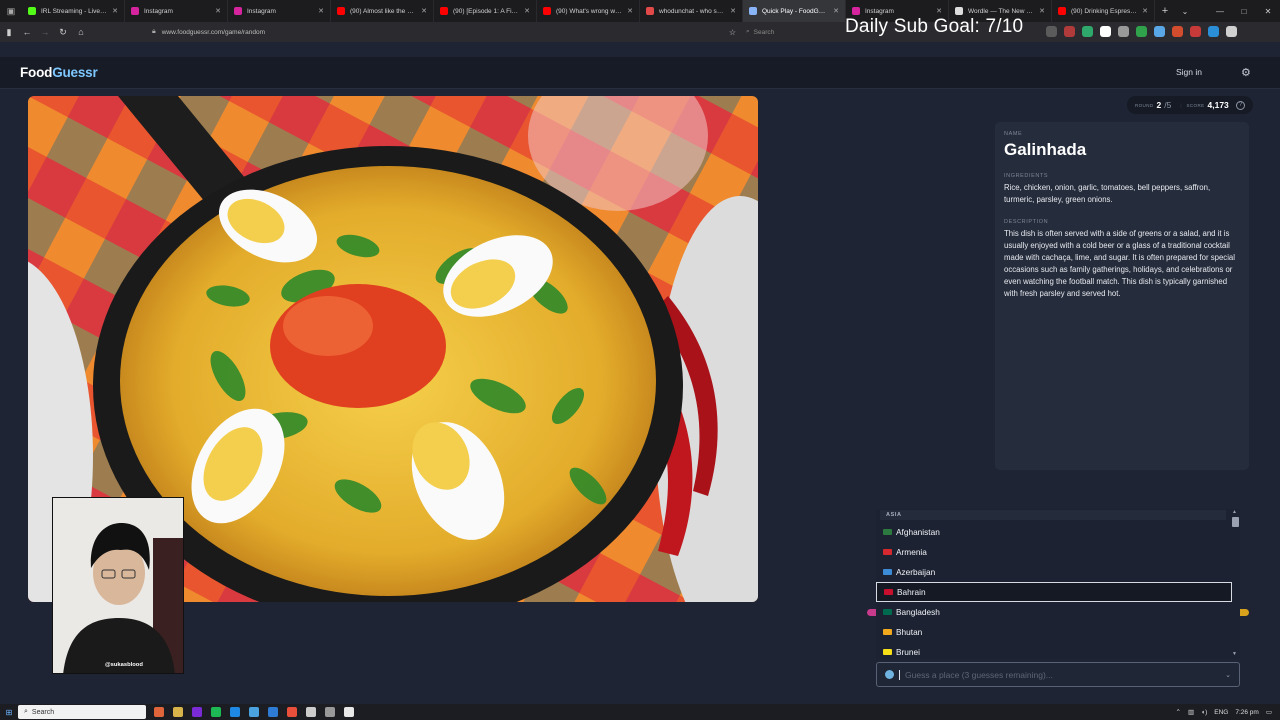 The height and width of the screenshot is (720, 1280). What do you see at coordinates (1054, 632) in the screenshot?
I see `country-option: Bhutan` at bounding box center [1054, 632].